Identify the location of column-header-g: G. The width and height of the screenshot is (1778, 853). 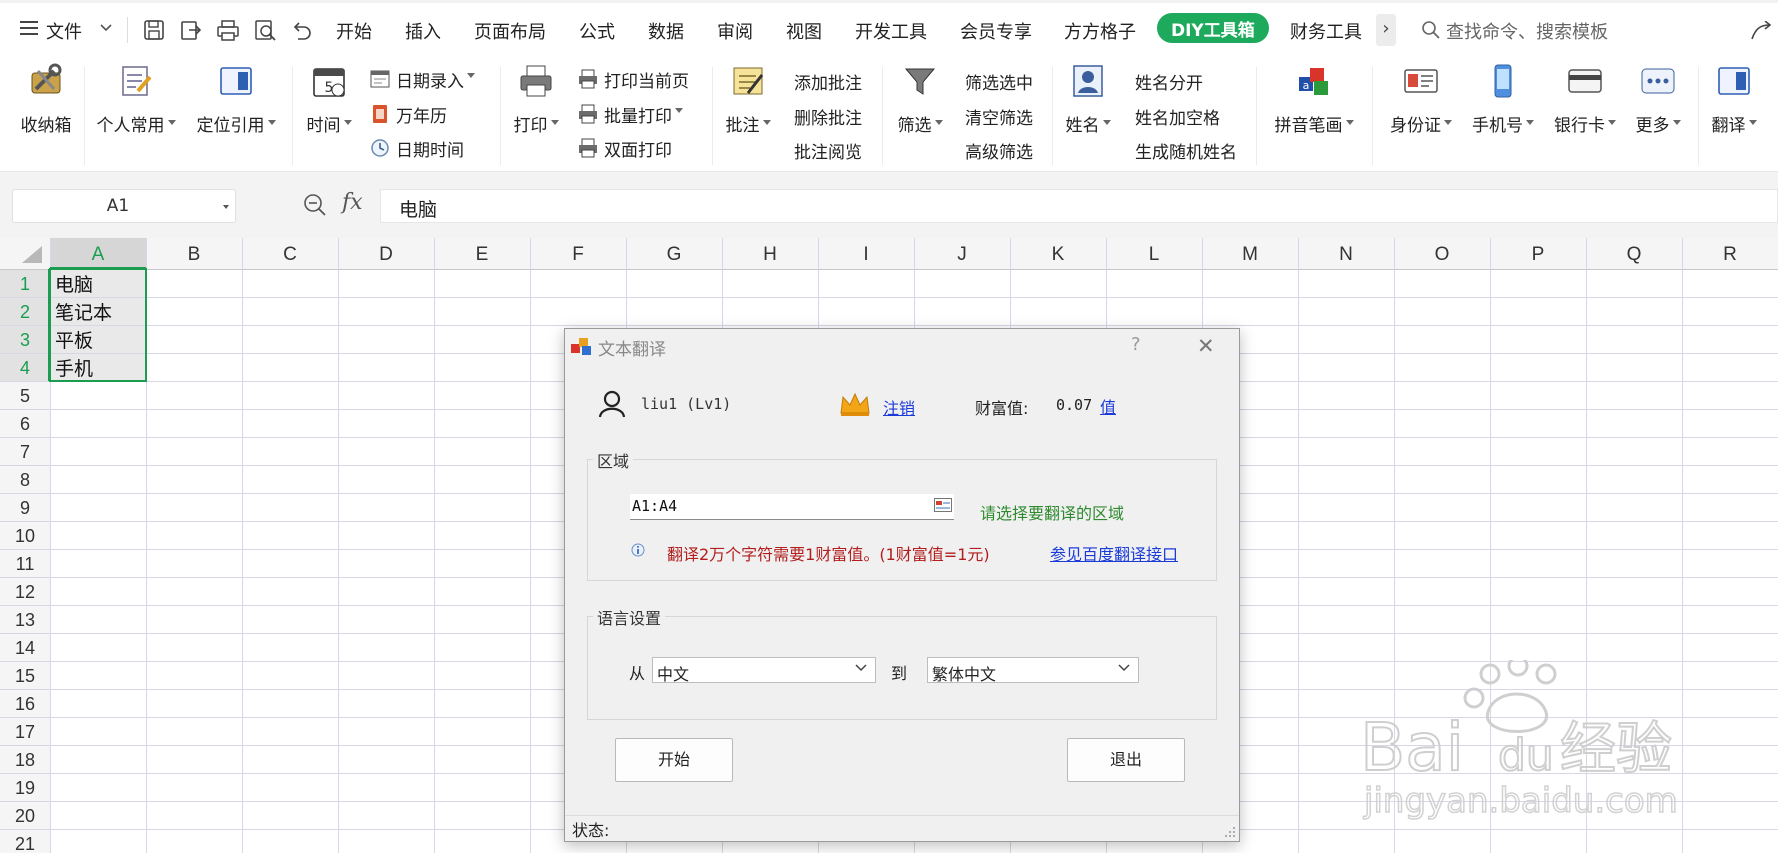
(674, 254).